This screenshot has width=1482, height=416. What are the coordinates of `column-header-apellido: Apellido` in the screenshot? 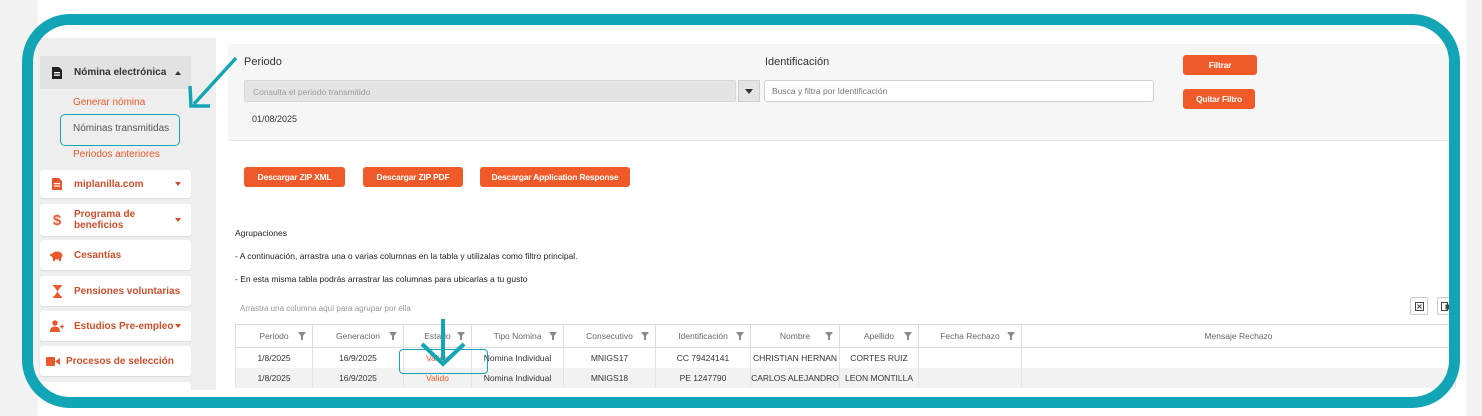 It's located at (879, 336).